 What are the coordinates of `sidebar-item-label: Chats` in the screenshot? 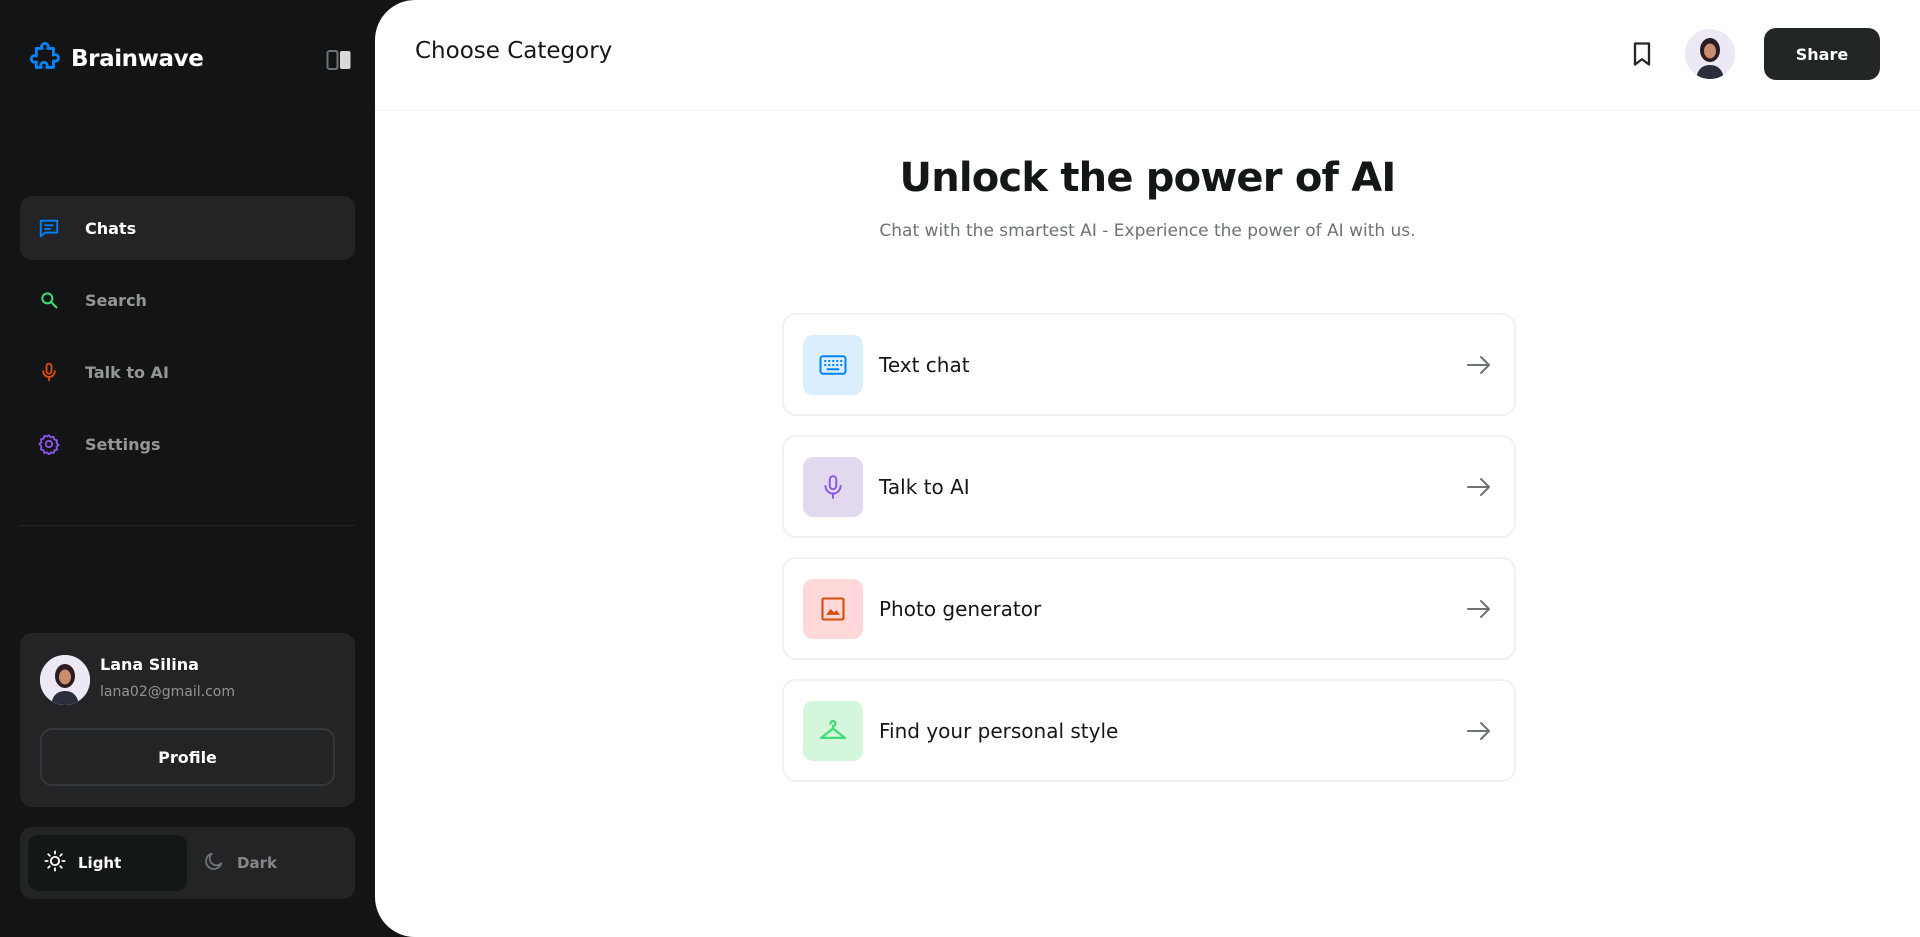 It's located at (111, 228).